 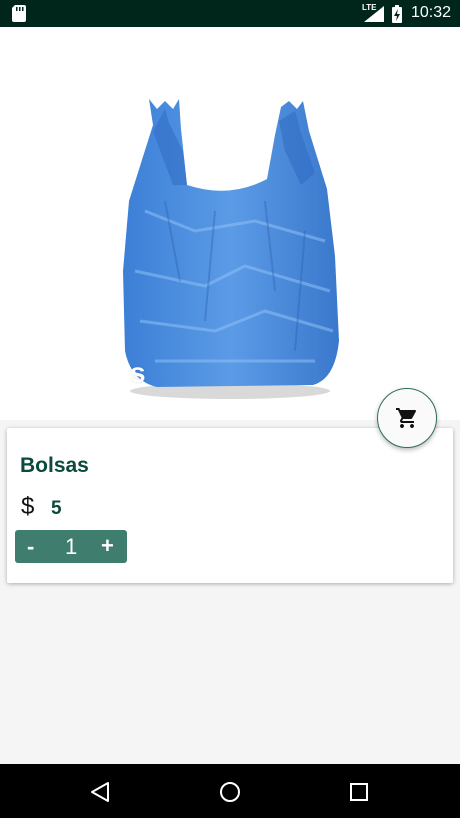 I want to click on signal-icon, so click(x=374, y=14).